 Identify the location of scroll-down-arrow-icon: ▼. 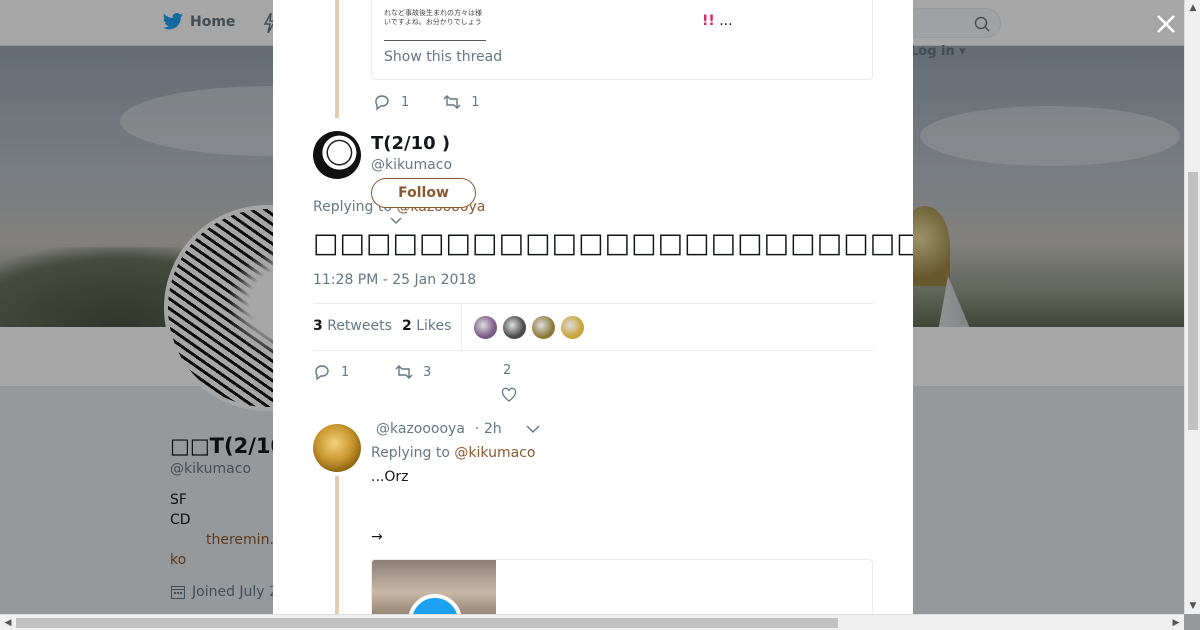
(1192, 606).